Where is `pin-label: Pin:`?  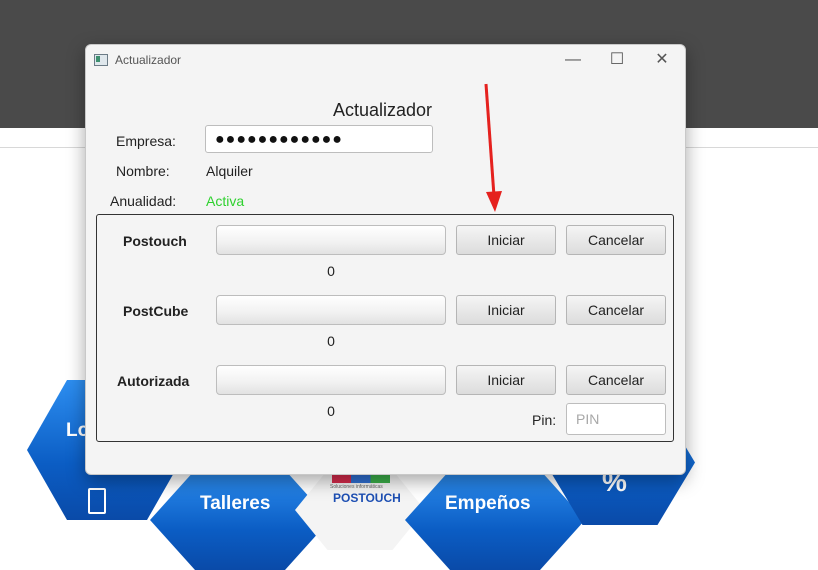
pin-label: Pin: is located at coordinates (544, 420).